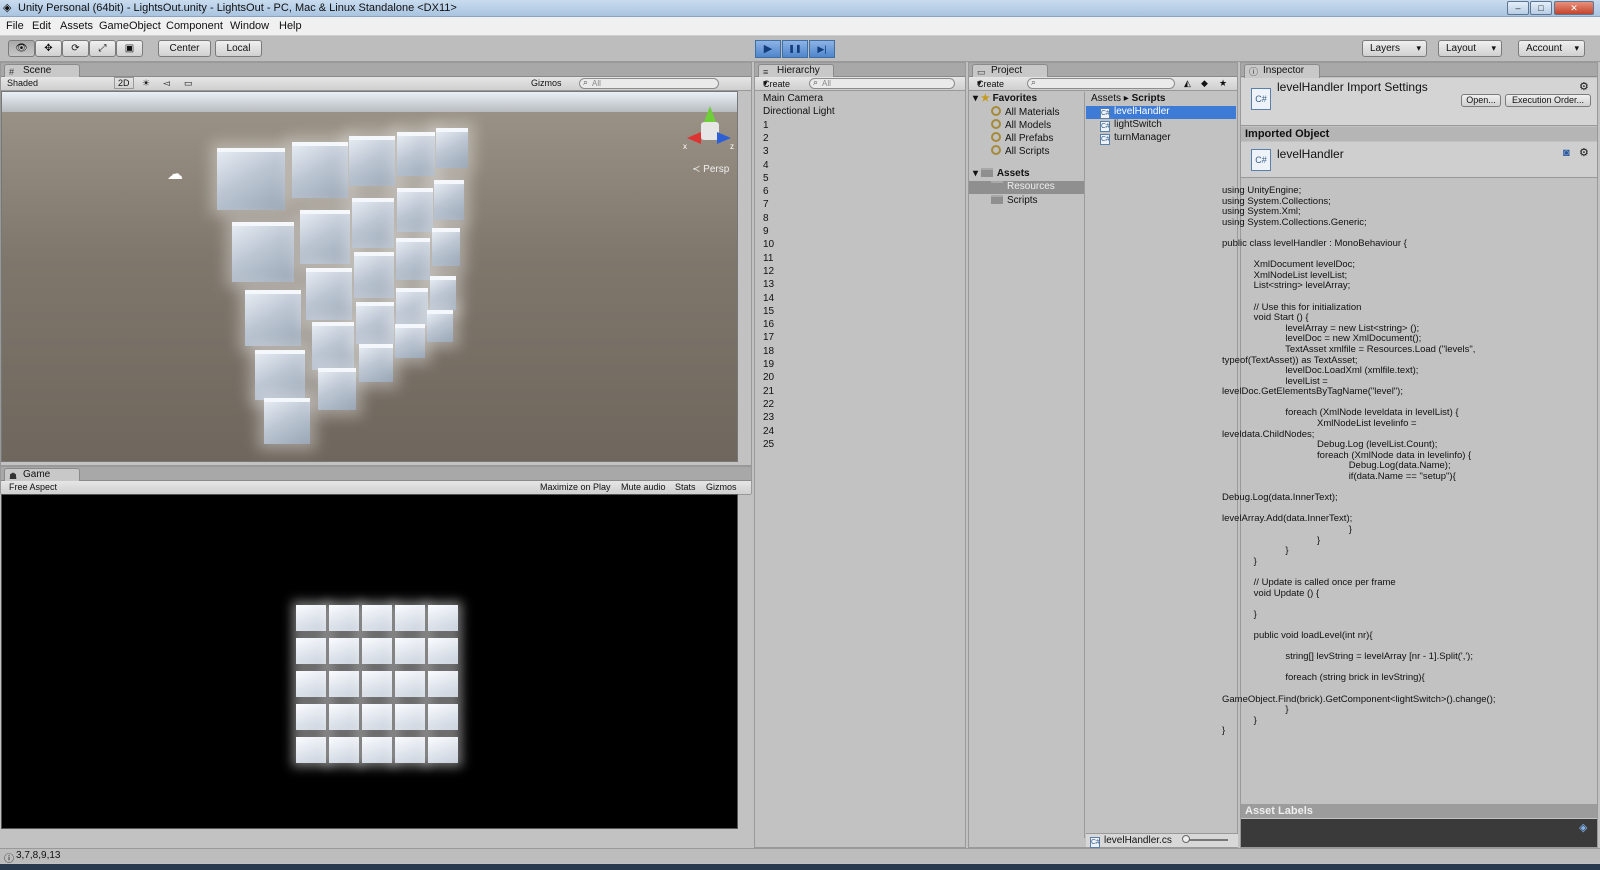 The image size is (1600, 870). I want to click on rotate-tool-icon: ⟳, so click(75, 48).